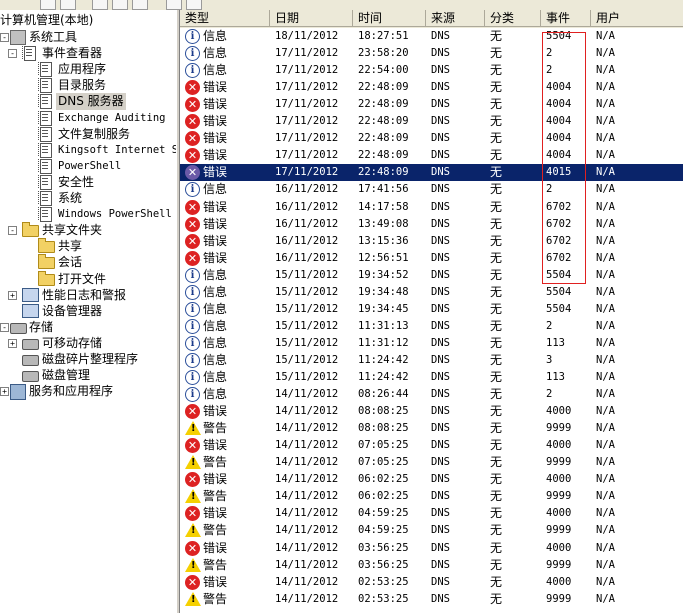 The width and height of the screenshot is (683, 613). Describe the element at coordinates (513, 18) in the screenshot. I see `column-header-category: 分类` at that location.